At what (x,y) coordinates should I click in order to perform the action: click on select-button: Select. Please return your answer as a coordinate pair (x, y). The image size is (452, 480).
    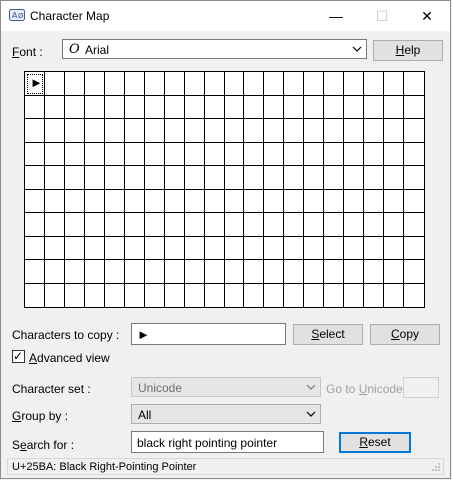
    Looking at the image, I should click on (328, 334).